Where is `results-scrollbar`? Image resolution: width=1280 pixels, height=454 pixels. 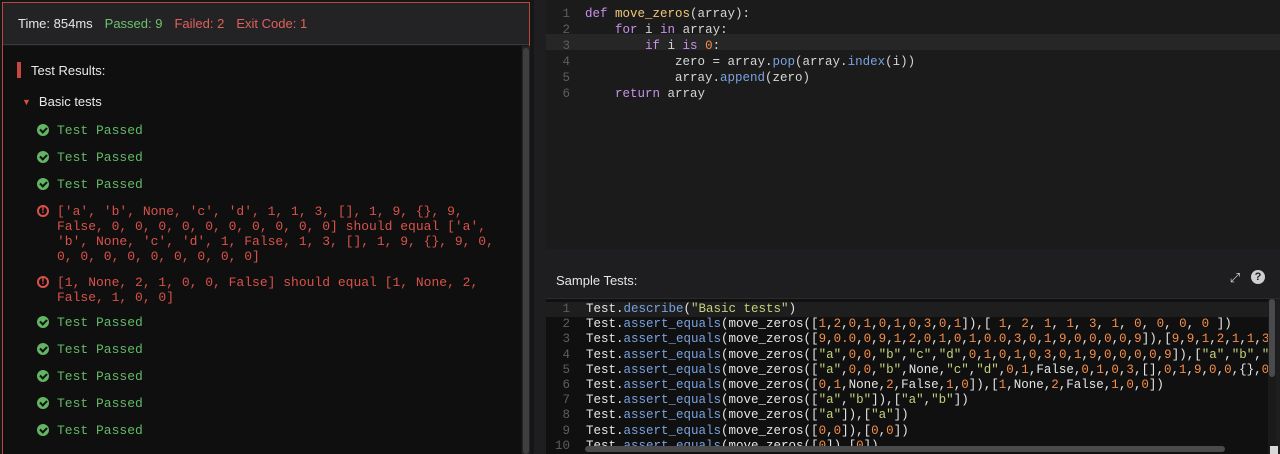 results-scrollbar is located at coordinates (526, 250).